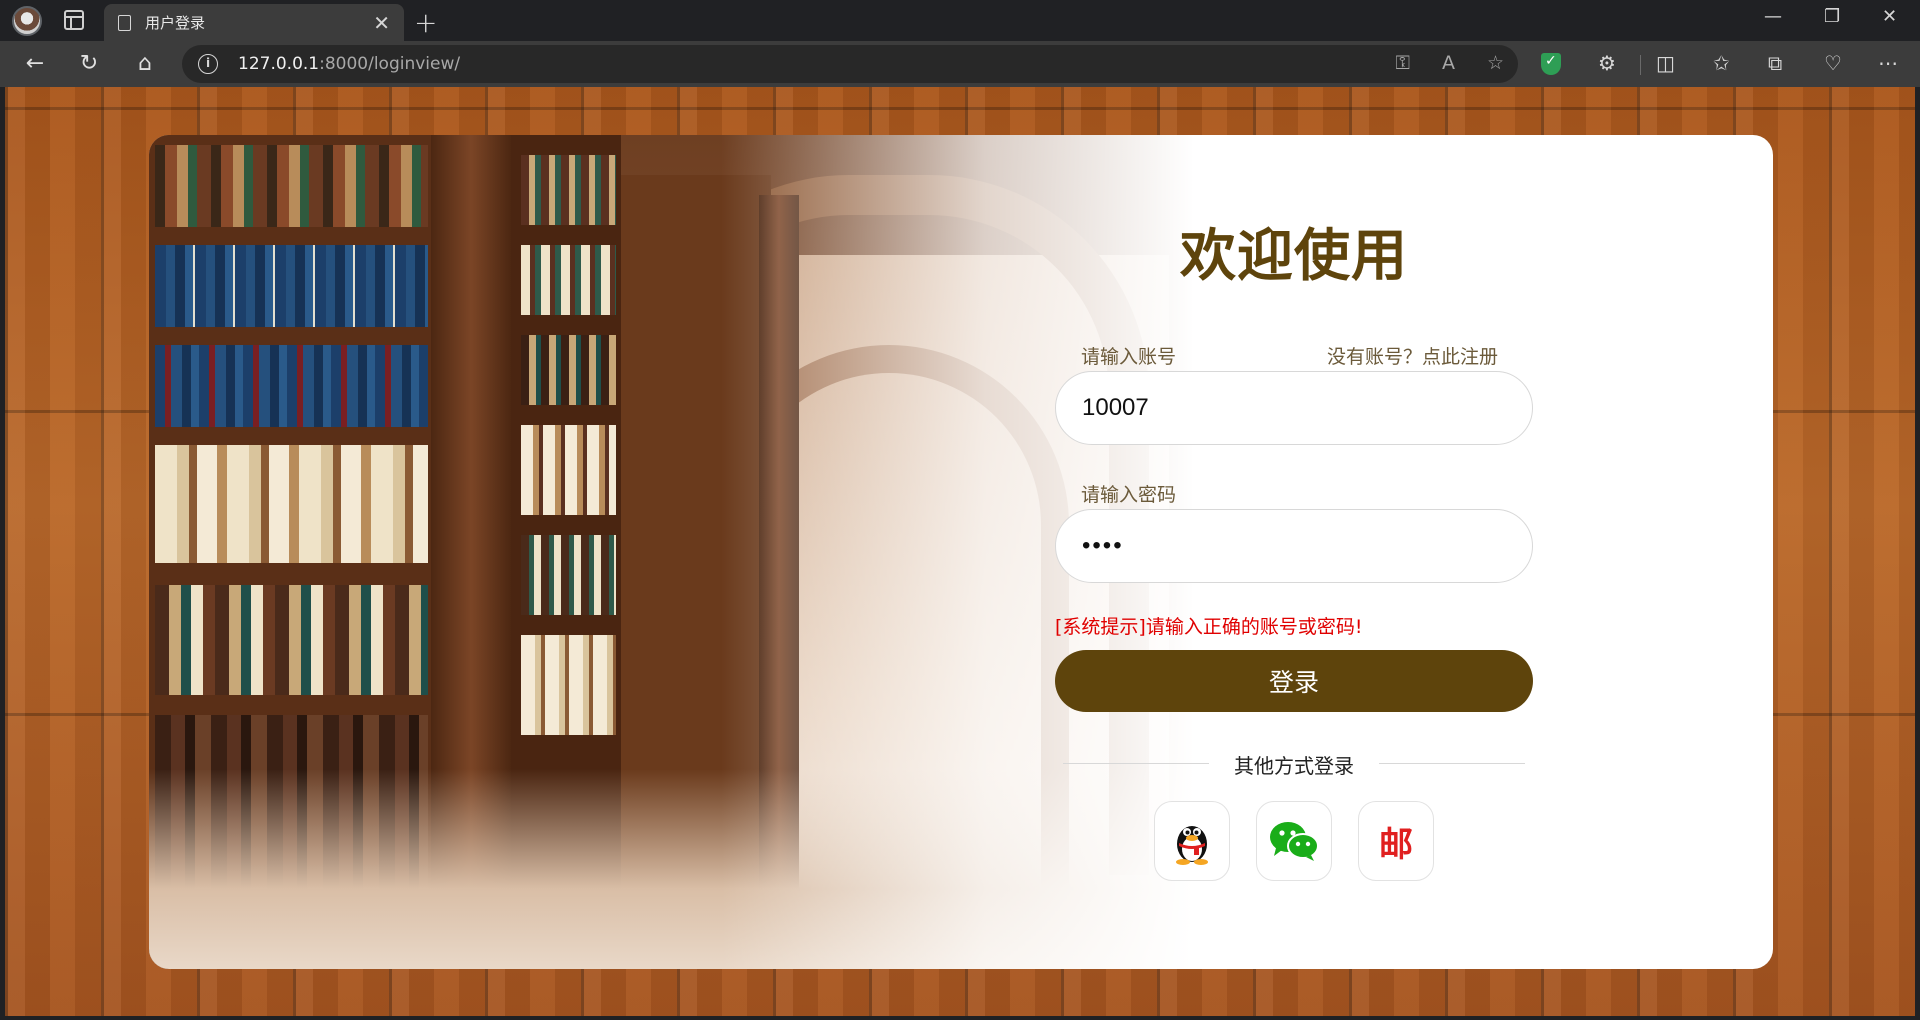 Image resolution: width=1920 pixels, height=1020 pixels. Describe the element at coordinates (381, 23) in the screenshot. I see `tab-close-icon: ✕` at that location.